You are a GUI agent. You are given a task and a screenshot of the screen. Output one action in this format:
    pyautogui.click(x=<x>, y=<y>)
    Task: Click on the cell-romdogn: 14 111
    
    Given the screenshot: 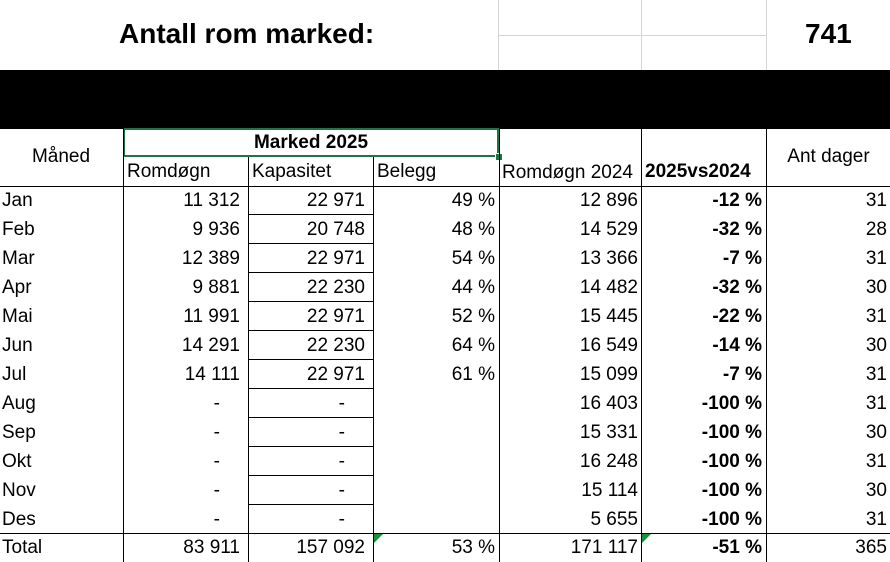 What is the action you would take?
    pyautogui.click(x=182, y=374)
    